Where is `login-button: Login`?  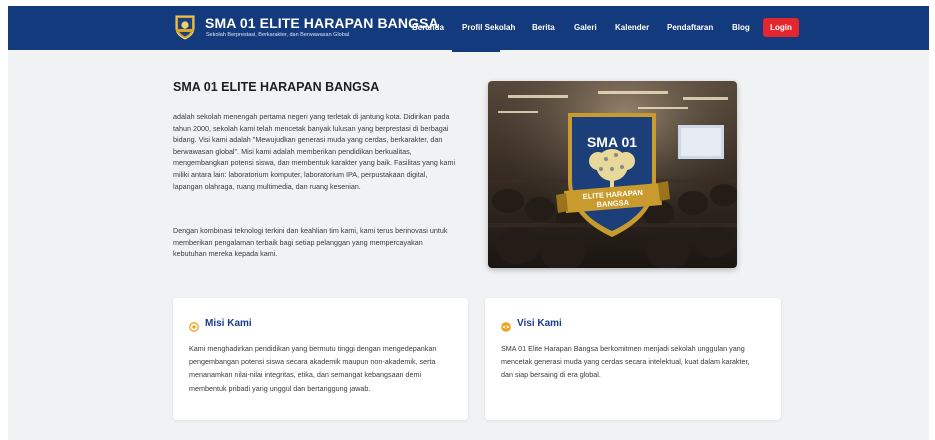 login-button: Login is located at coordinates (781, 27).